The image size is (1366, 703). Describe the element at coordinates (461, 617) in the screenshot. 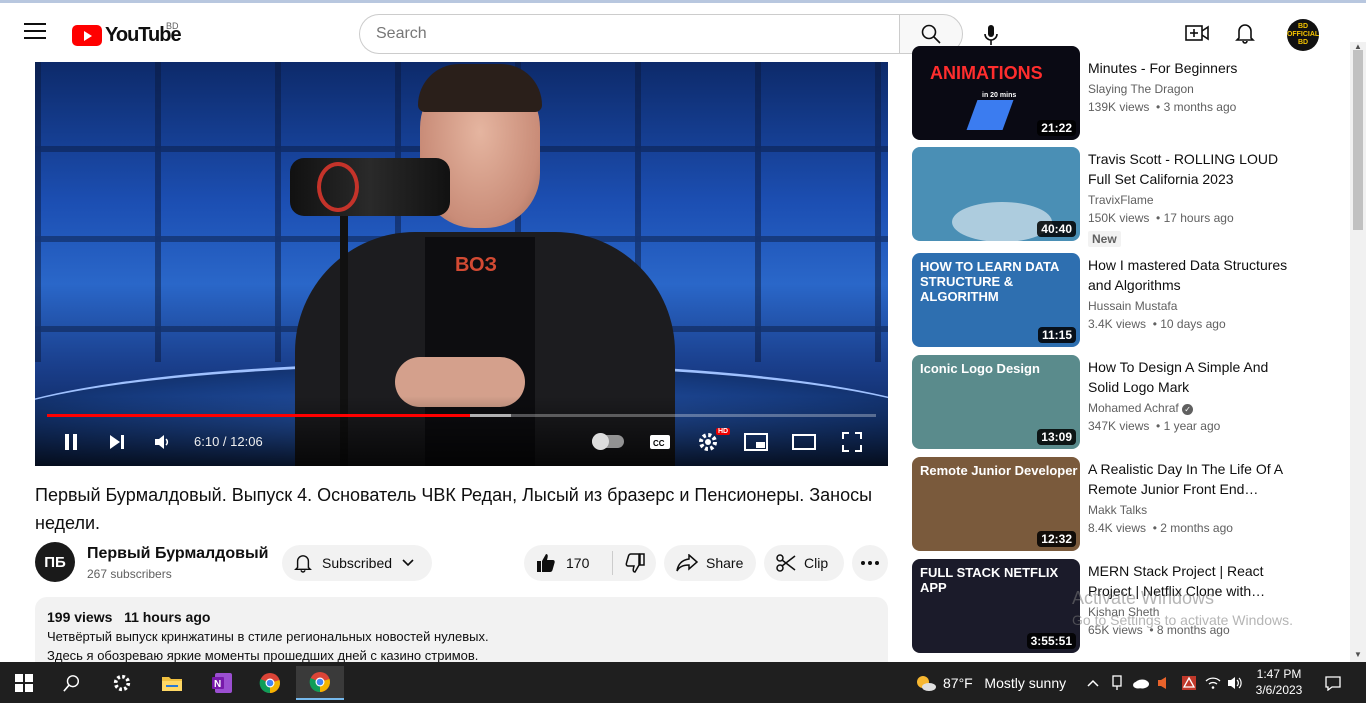

I see `description-meta: 199 views 11 hours ago` at that location.